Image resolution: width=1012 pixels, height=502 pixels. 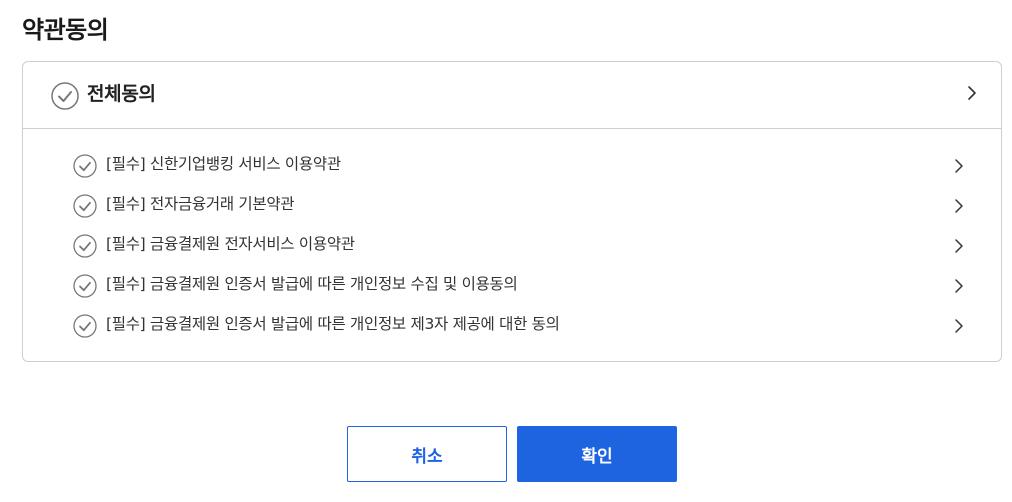 I want to click on term-label: [필수] 전자금융거래 기본약관, so click(x=200, y=204).